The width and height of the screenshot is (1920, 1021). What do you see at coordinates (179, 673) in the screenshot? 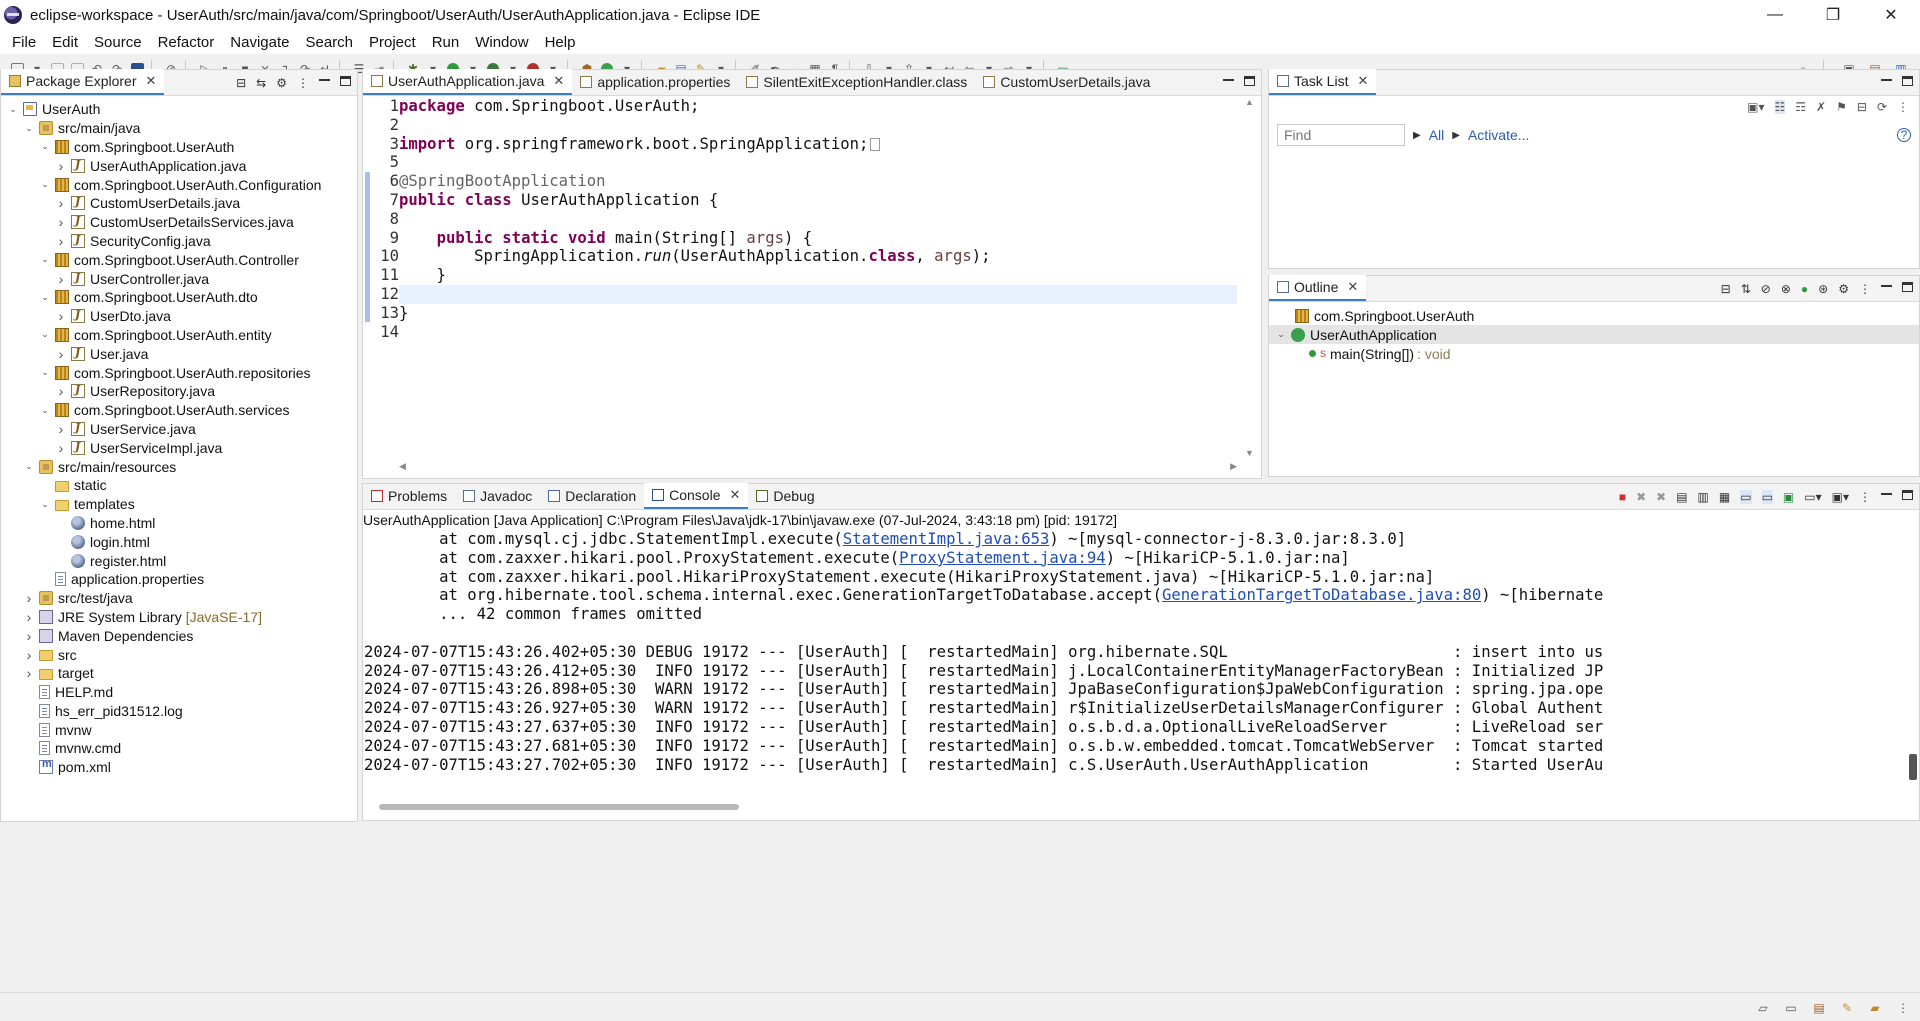
I see `tree-item: › target` at bounding box center [179, 673].